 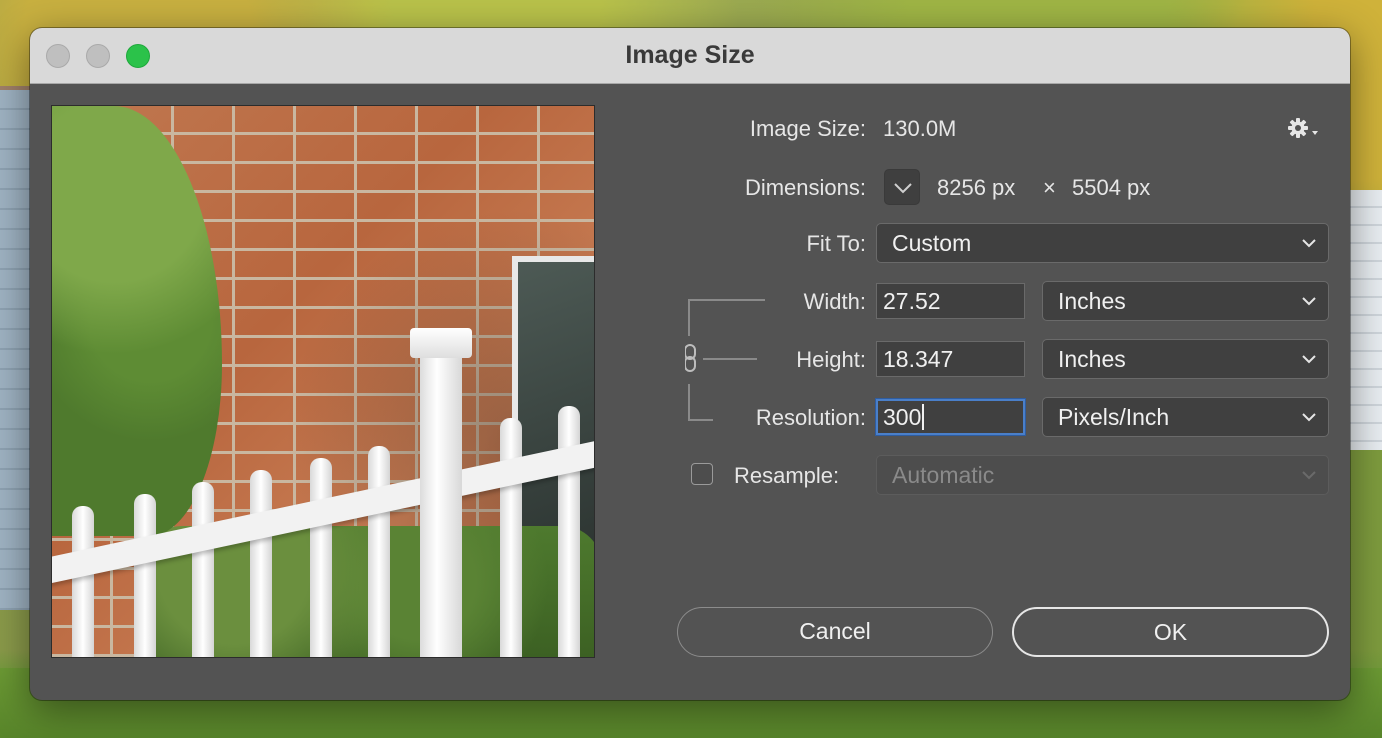 I want to click on height-label: Height:, so click(x=831, y=359).